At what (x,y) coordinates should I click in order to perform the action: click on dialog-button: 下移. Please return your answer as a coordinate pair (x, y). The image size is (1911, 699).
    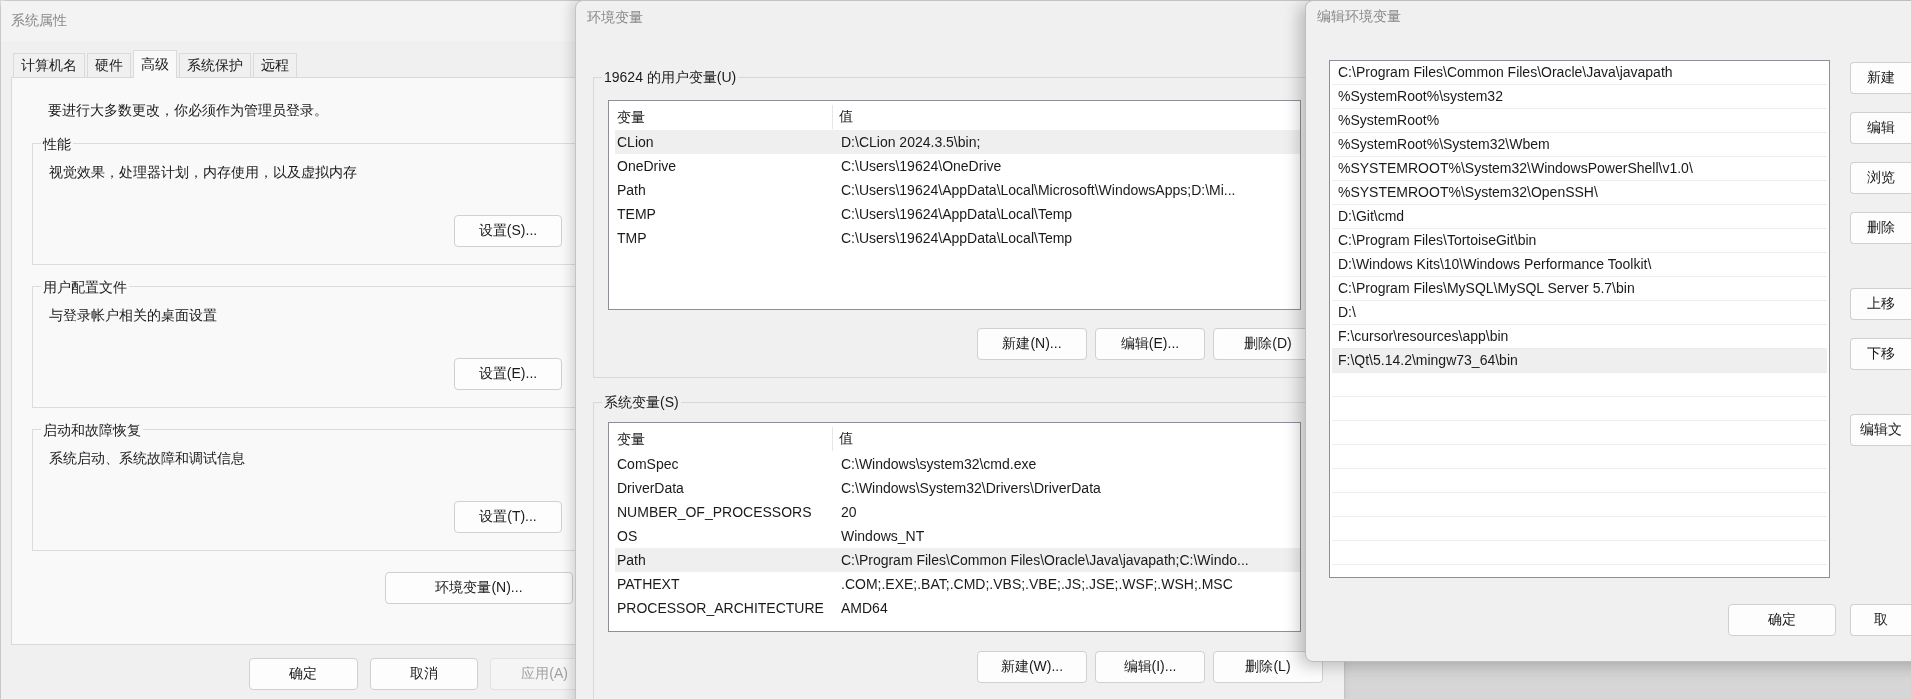
    Looking at the image, I should click on (1880, 354).